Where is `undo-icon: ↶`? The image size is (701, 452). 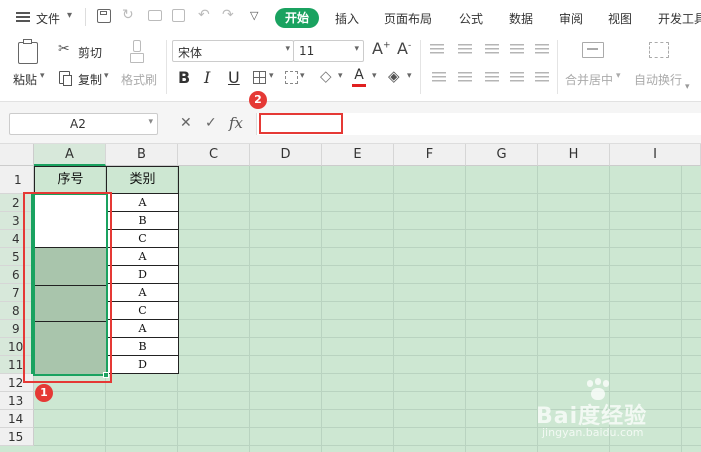
undo-icon: ↶ is located at coordinates (204, 15).